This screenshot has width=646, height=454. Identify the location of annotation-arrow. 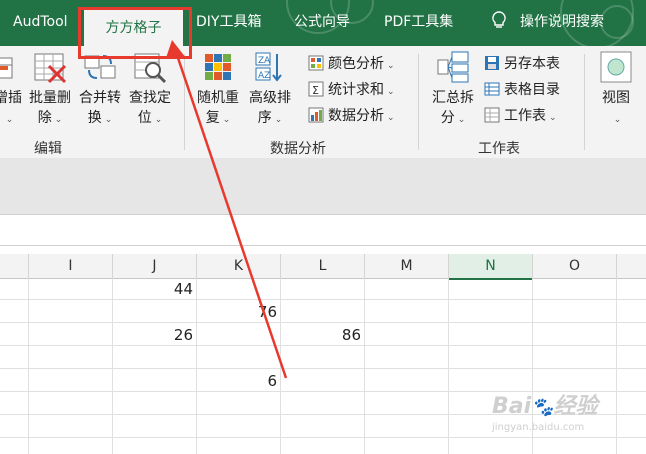
(227, 209).